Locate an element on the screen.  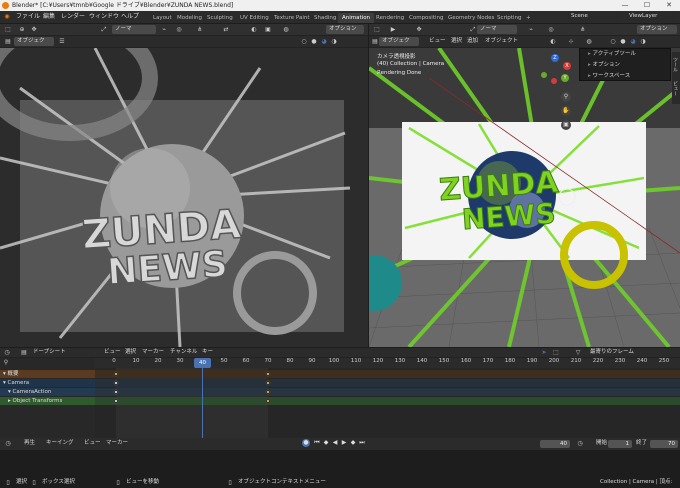
channel-camera: ▾ Camera is located at coordinates (47, 383).